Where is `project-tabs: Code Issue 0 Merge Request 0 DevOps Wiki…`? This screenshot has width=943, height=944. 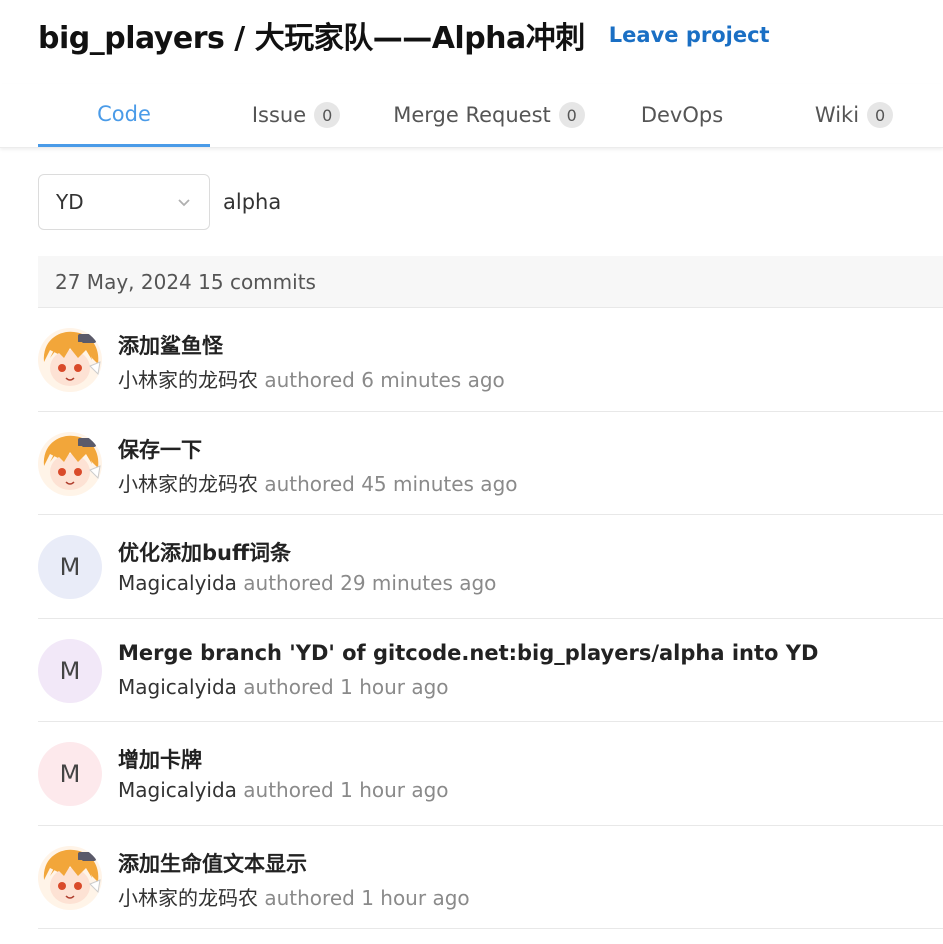
project-tabs: Code Issue 0 Merge Request 0 DevOps Wiki… is located at coordinates (471, 116).